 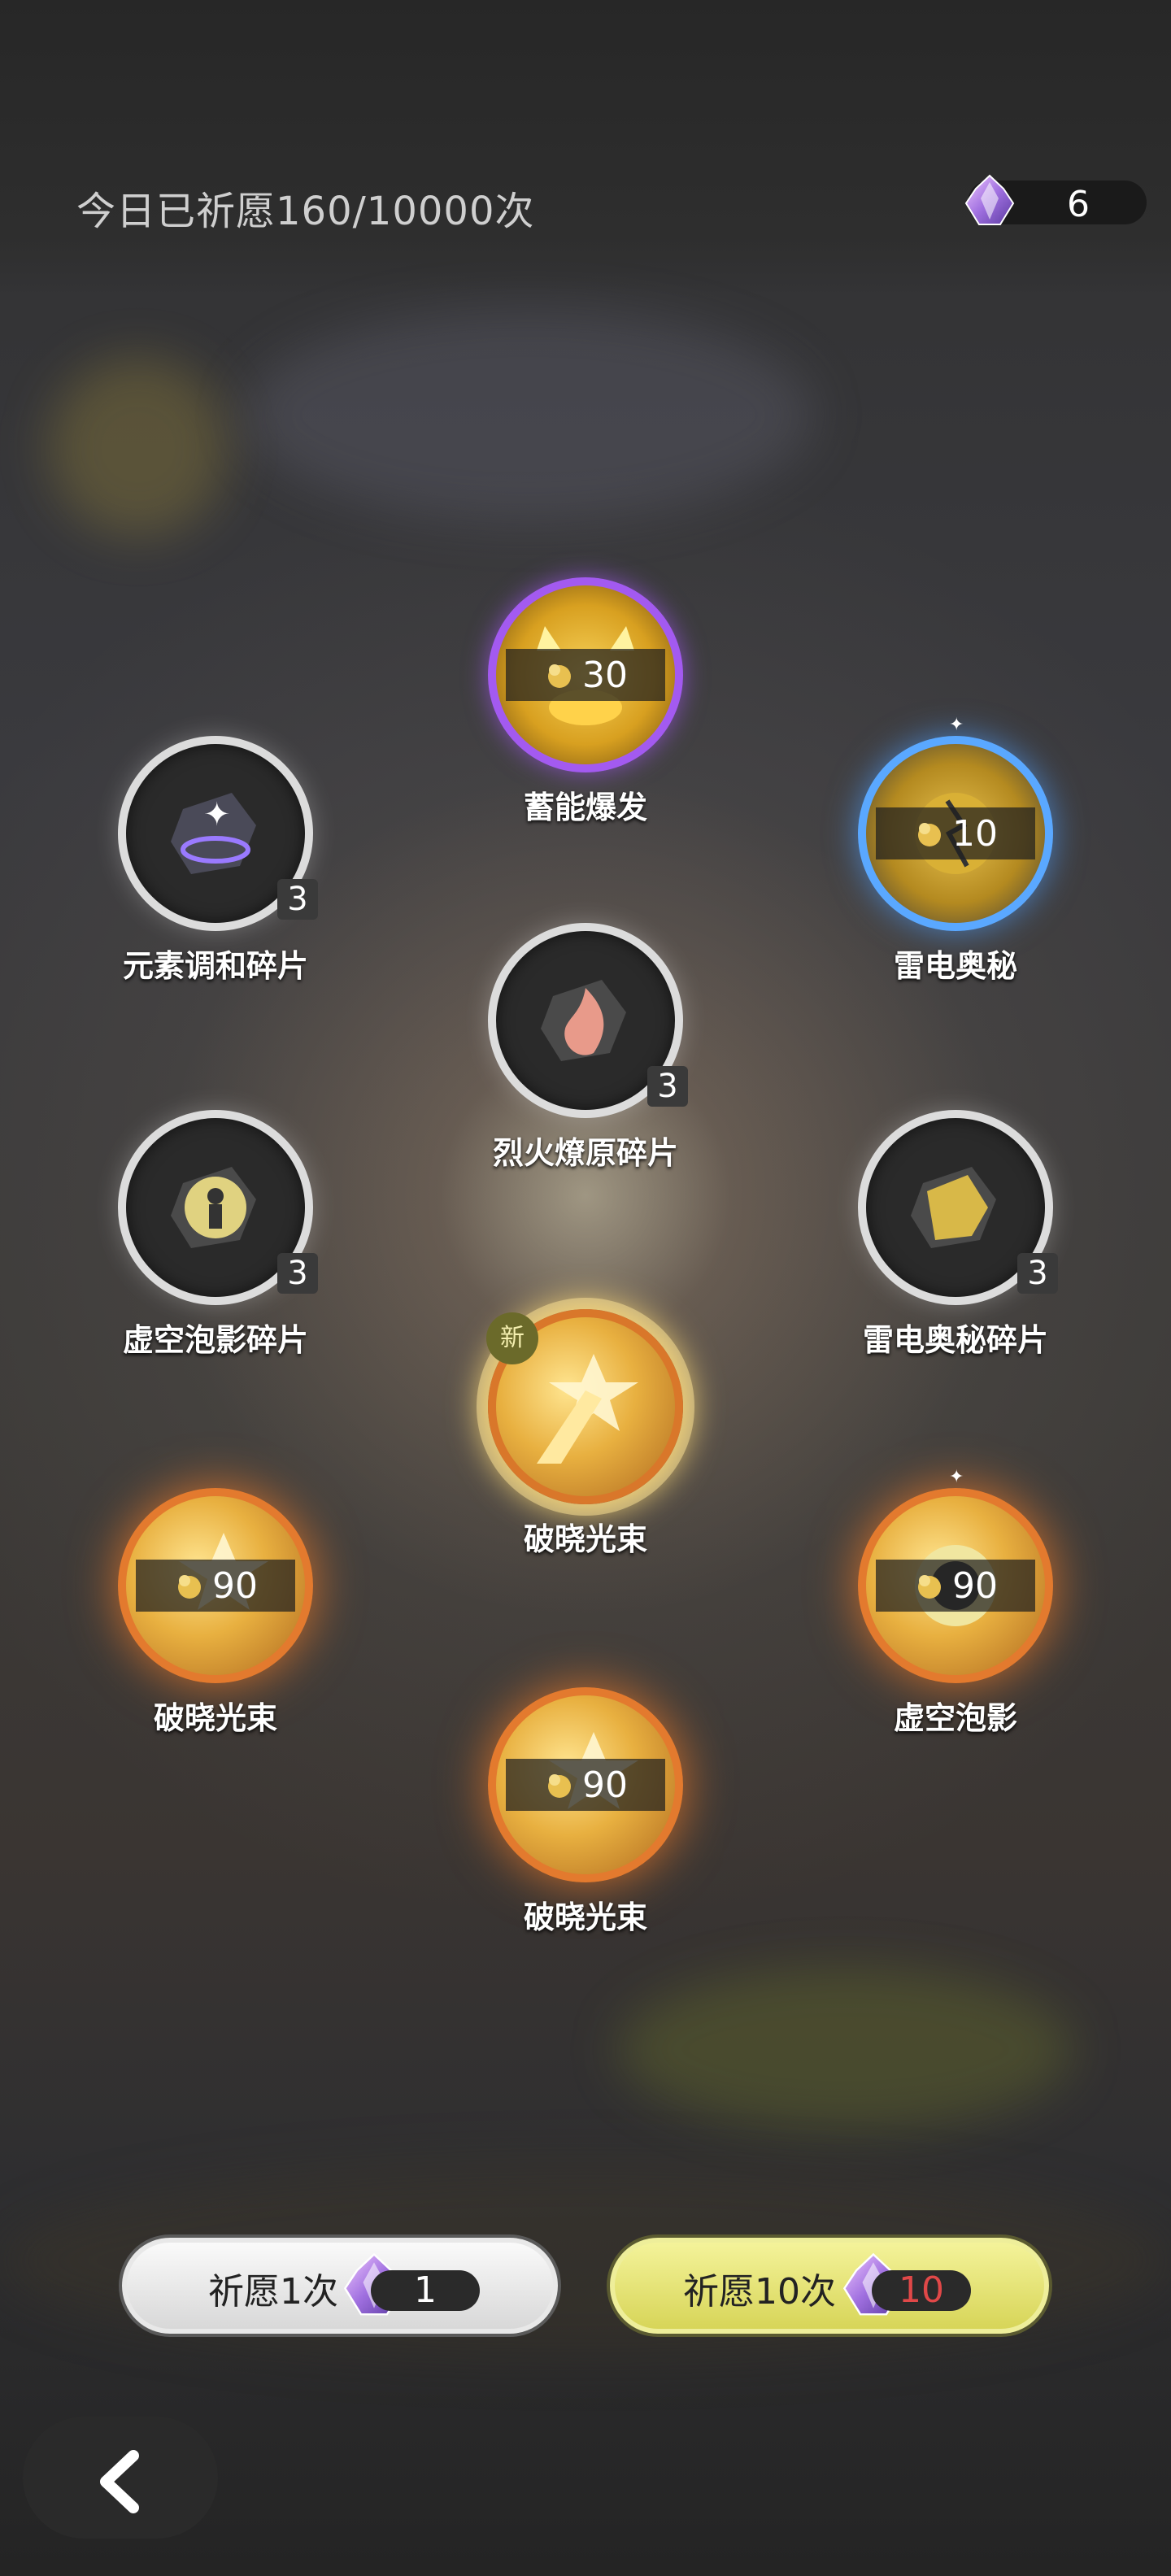 What do you see at coordinates (585, 808) in the screenshot?
I see `reward-label: 蓄能爆发` at bounding box center [585, 808].